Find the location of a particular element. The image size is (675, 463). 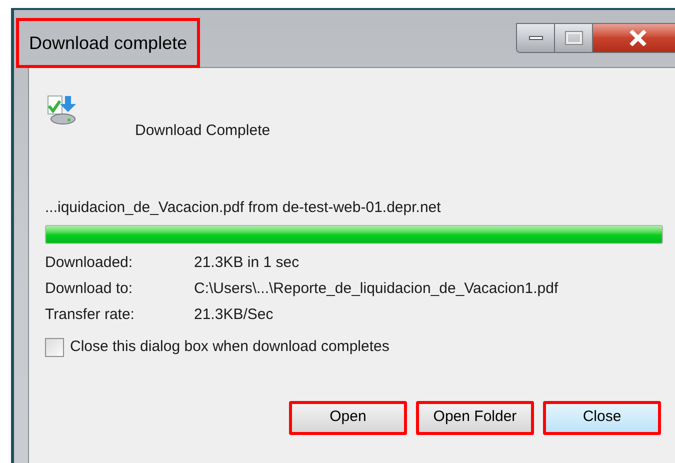

detail-label: Download to: is located at coordinates (89, 288).